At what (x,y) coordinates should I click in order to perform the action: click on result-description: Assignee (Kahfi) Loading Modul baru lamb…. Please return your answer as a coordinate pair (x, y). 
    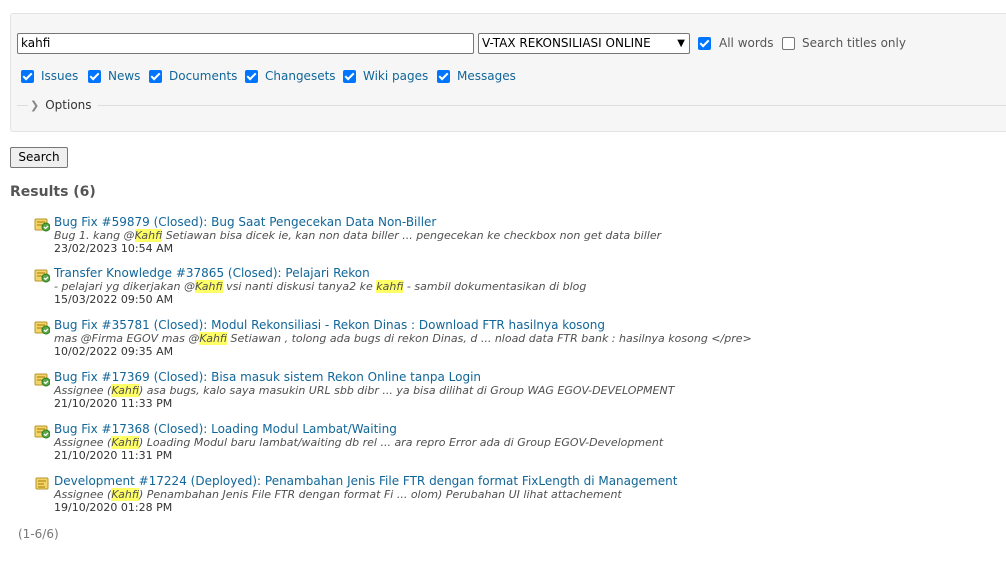
    Looking at the image, I should click on (358, 443).